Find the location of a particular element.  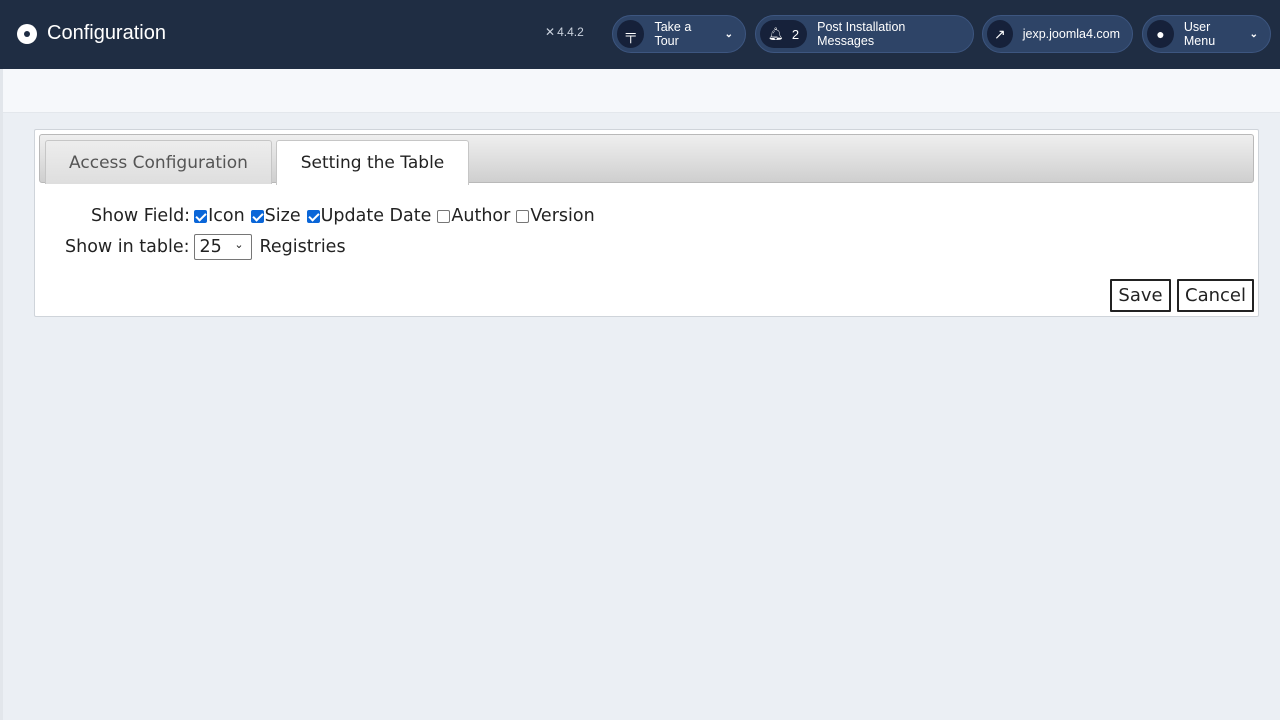

tab-bar: Access Configuration Setting the Table is located at coordinates (646, 159).